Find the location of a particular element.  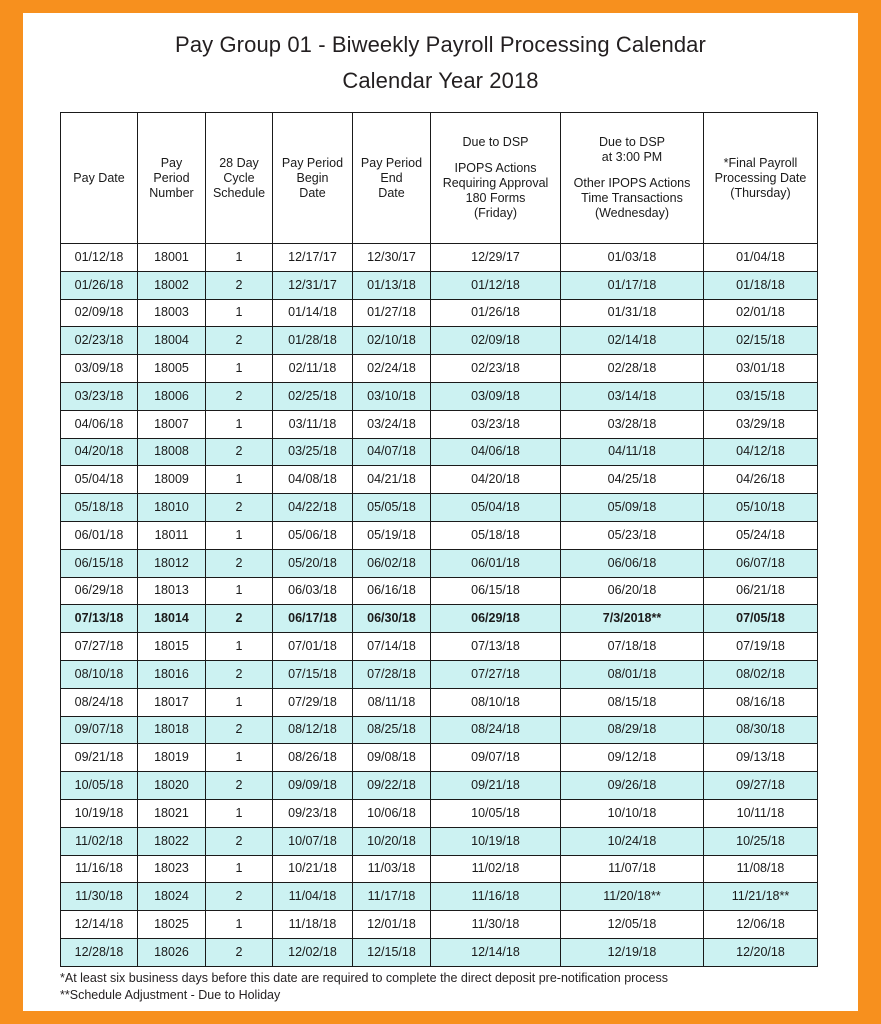

cell-r15-c0: 08/10/18 is located at coordinates (99, 674).